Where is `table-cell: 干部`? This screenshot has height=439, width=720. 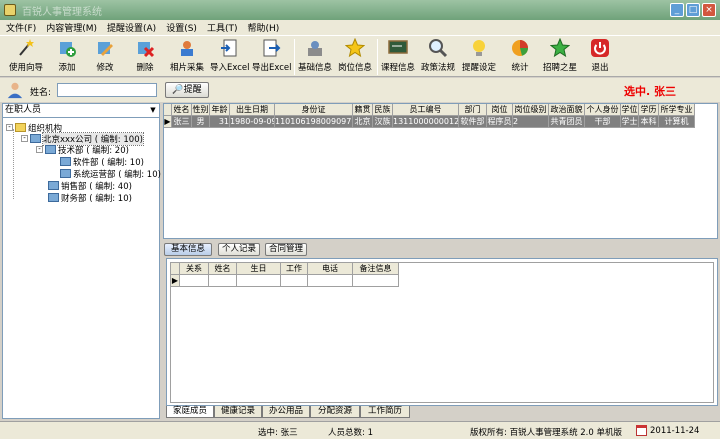
table-cell: 干部 is located at coordinates (603, 122).